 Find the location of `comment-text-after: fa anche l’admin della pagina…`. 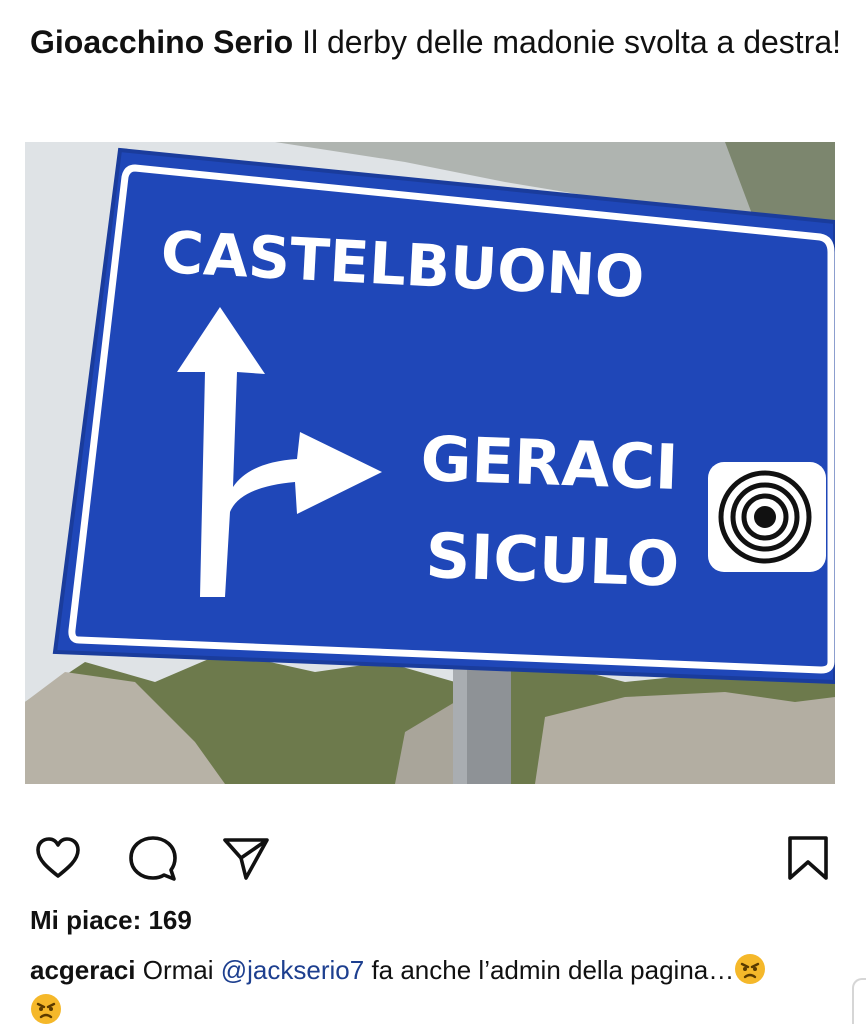

comment-text-after: fa anche l’admin della pagina… is located at coordinates (549, 970).